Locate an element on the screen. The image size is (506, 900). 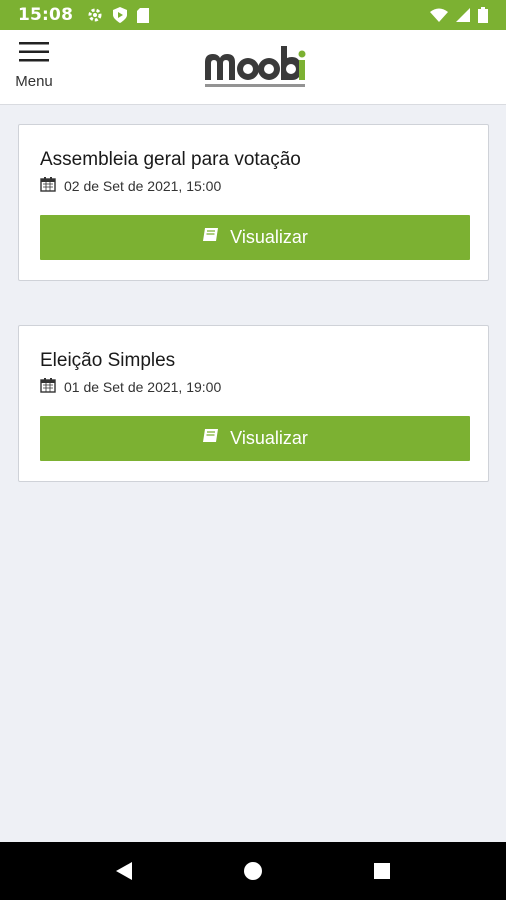
status-time: 15:08 is located at coordinates (46, 15).